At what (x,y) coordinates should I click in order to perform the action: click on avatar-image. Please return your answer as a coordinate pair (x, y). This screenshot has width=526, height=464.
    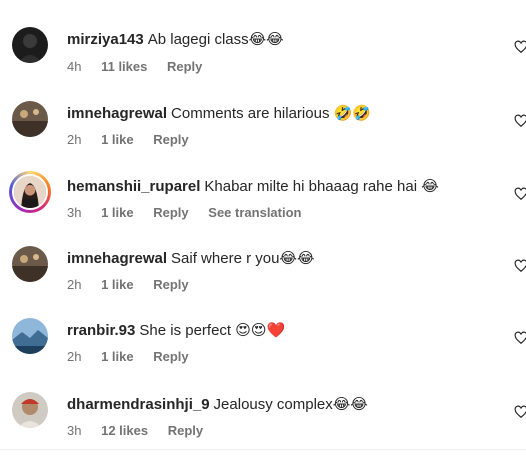
    Looking at the image, I should click on (30, 192).